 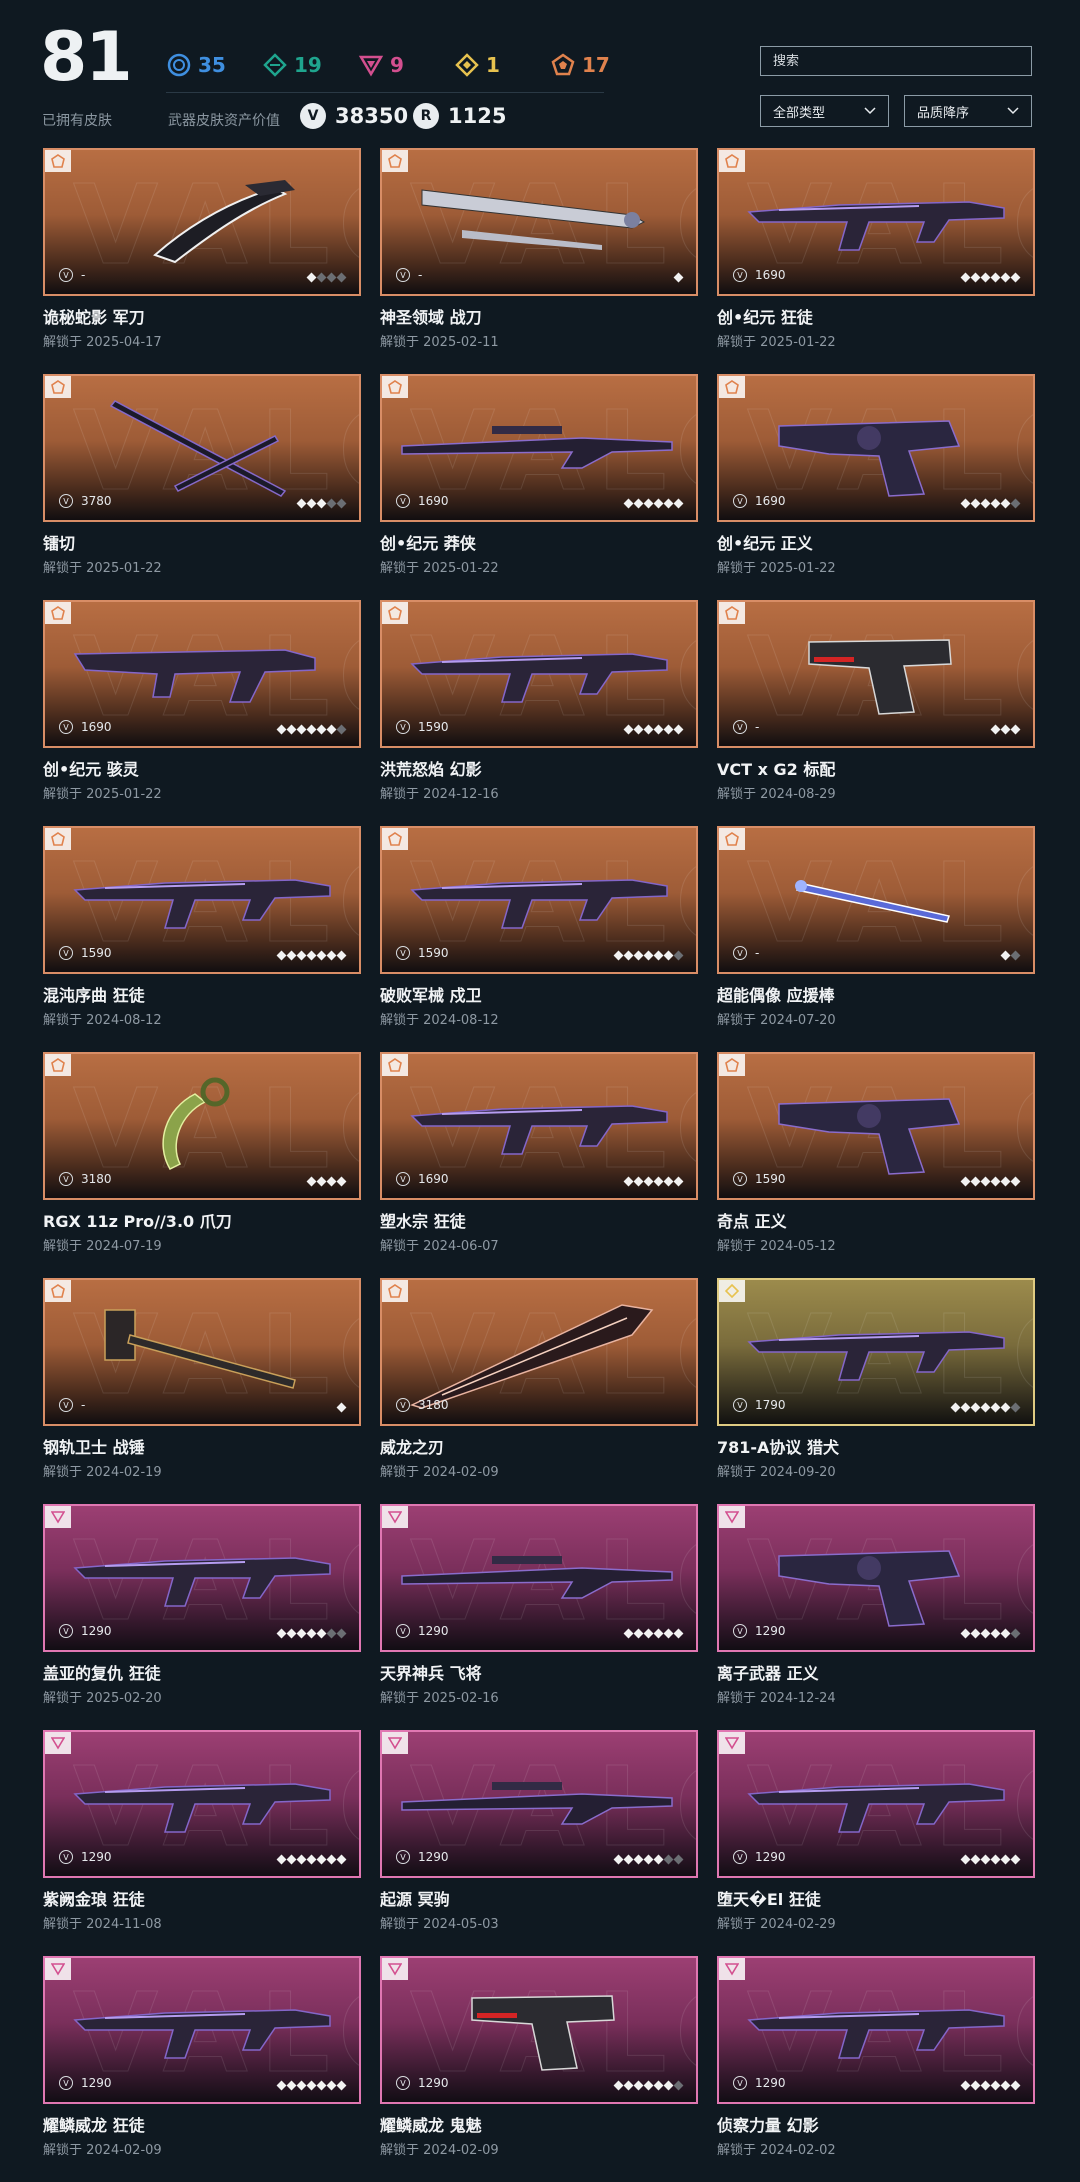 I want to click on skin-card: VALOV1690创•纪元 正义解锁于 2025-01-22, so click(x=876, y=487).